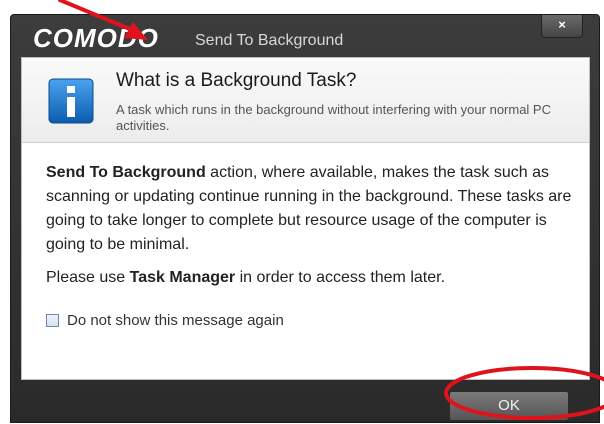  I want to click on dont-show-again-option: Do not show this message again, so click(165, 320).